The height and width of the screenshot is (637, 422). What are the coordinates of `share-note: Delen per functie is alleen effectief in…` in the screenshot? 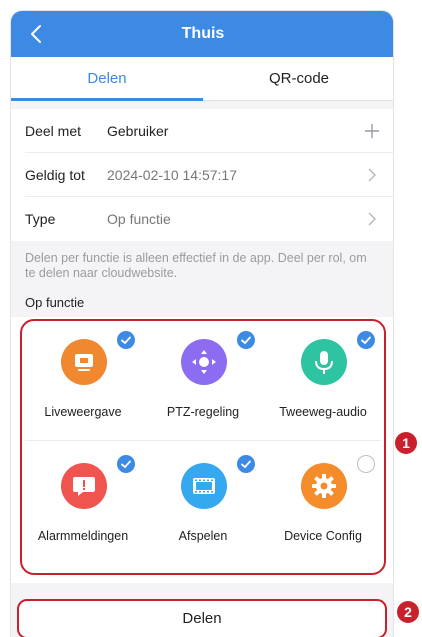 It's located at (196, 265).